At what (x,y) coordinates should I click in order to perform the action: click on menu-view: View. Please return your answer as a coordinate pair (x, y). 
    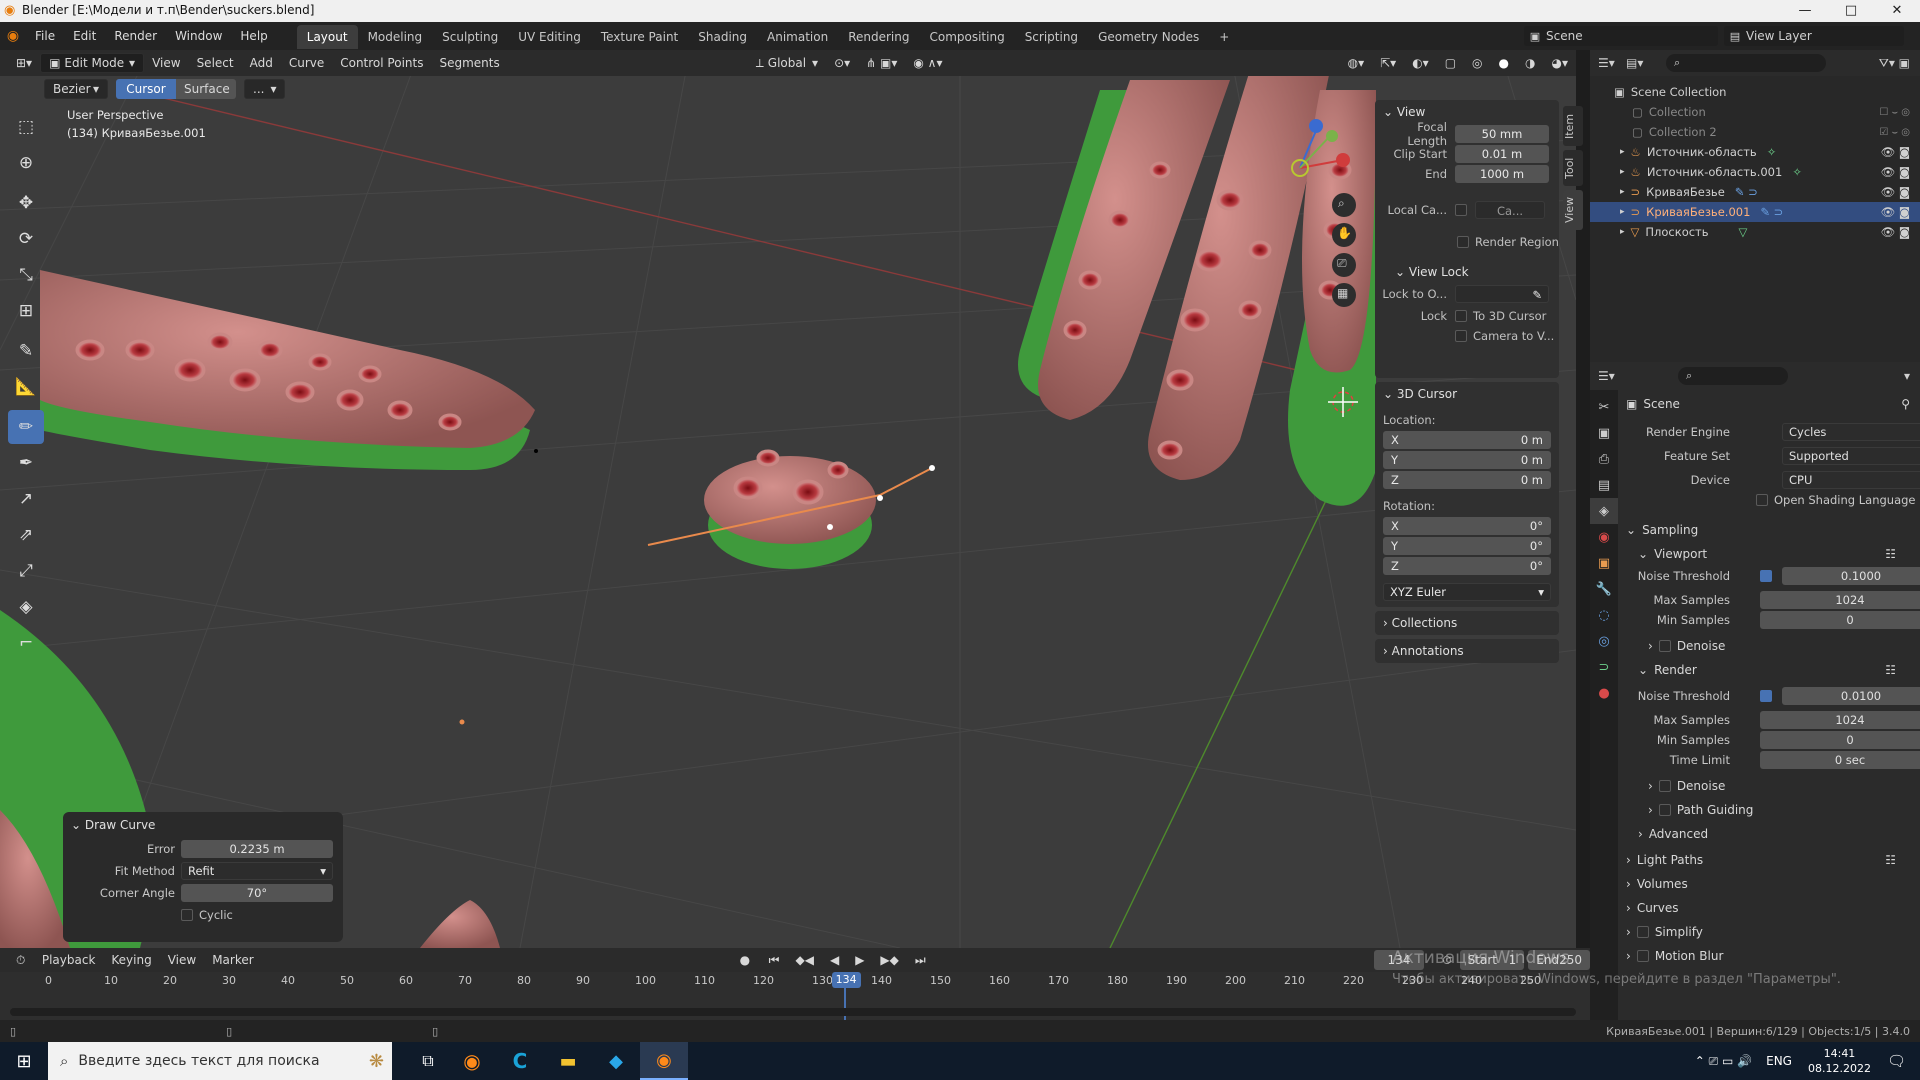
    Looking at the image, I should click on (166, 63).